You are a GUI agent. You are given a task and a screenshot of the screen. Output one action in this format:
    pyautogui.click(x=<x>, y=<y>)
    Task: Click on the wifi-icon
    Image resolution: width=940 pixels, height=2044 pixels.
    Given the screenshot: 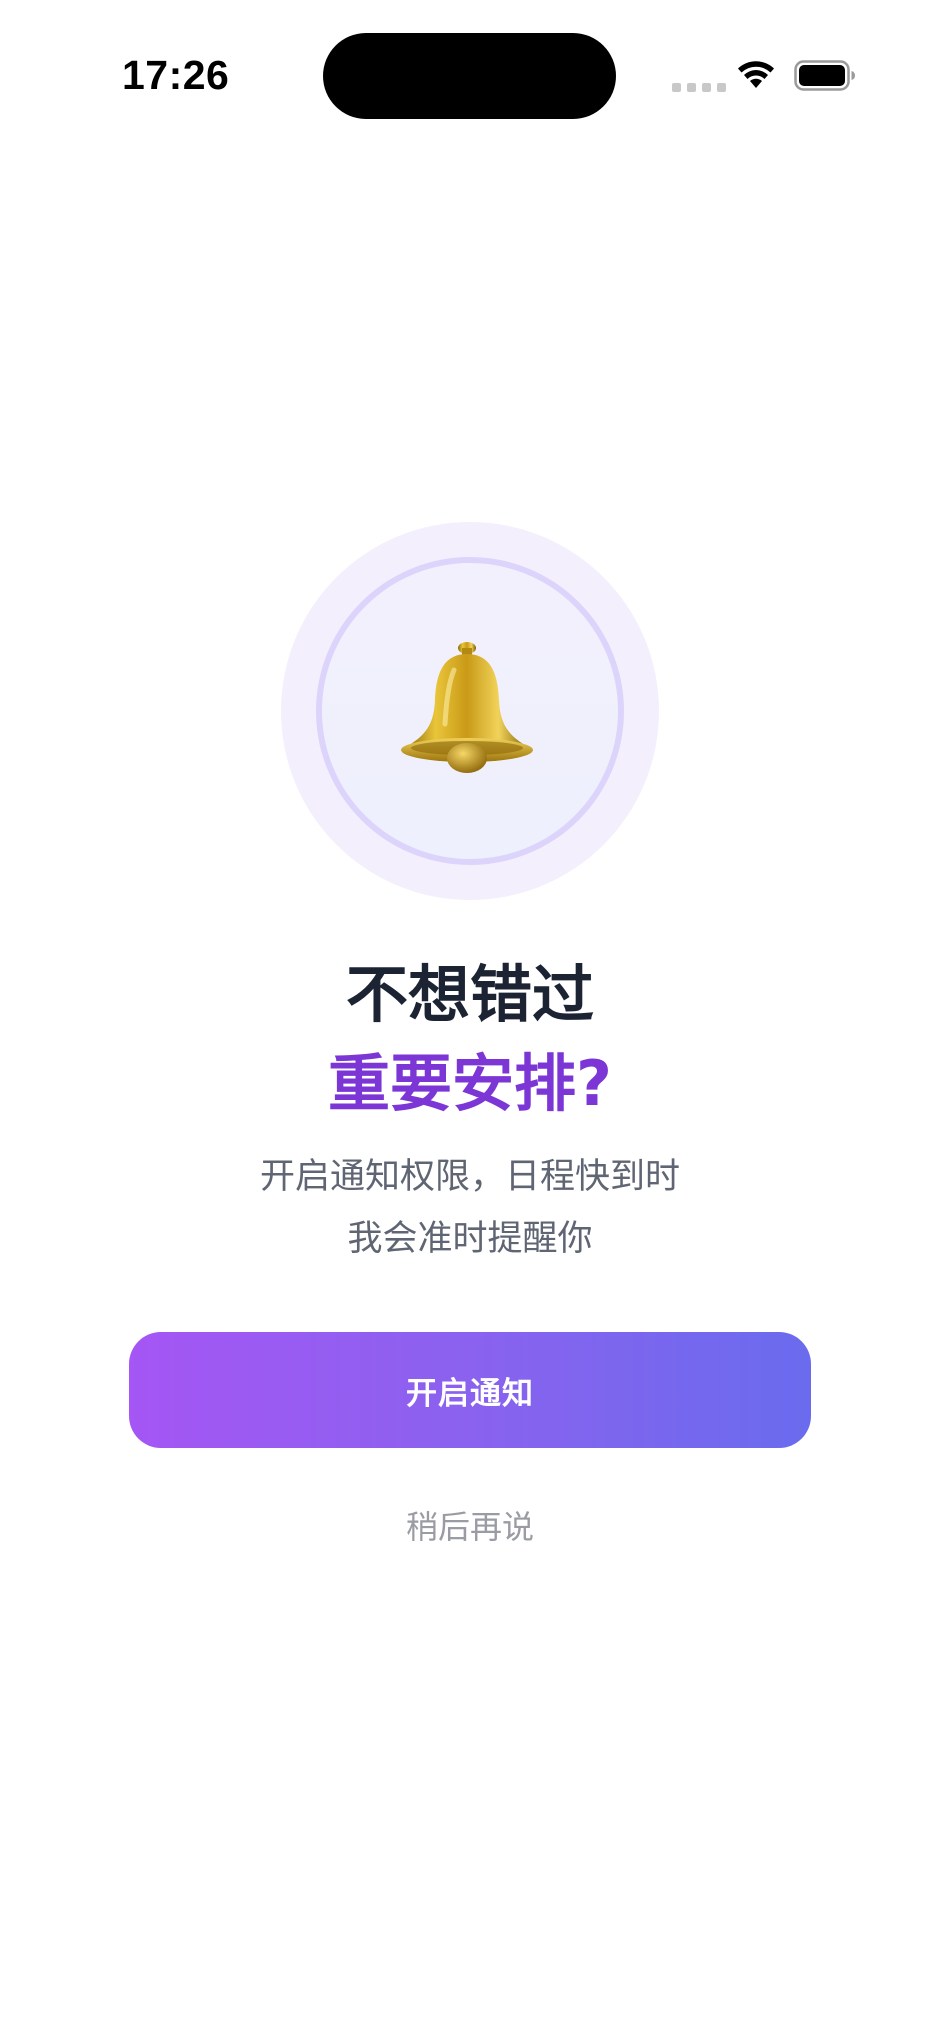 What is the action you would take?
    pyautogui.click(x=756, y=74)
    